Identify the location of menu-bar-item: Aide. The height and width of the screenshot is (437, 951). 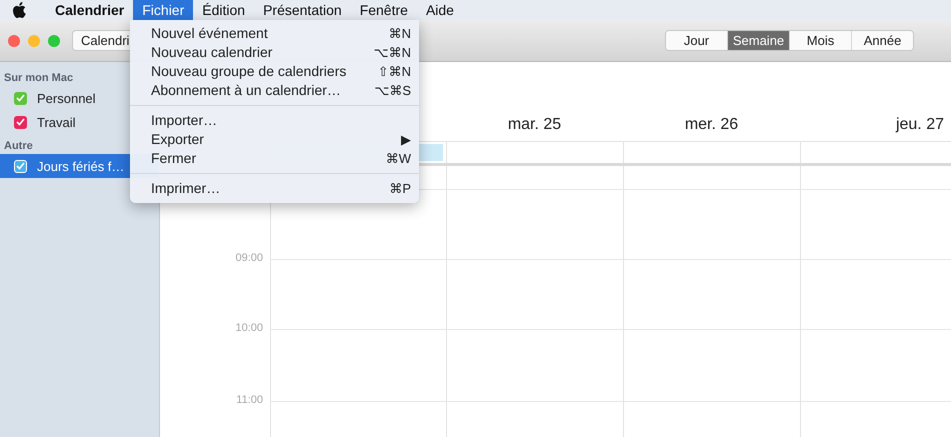
(439, 10).